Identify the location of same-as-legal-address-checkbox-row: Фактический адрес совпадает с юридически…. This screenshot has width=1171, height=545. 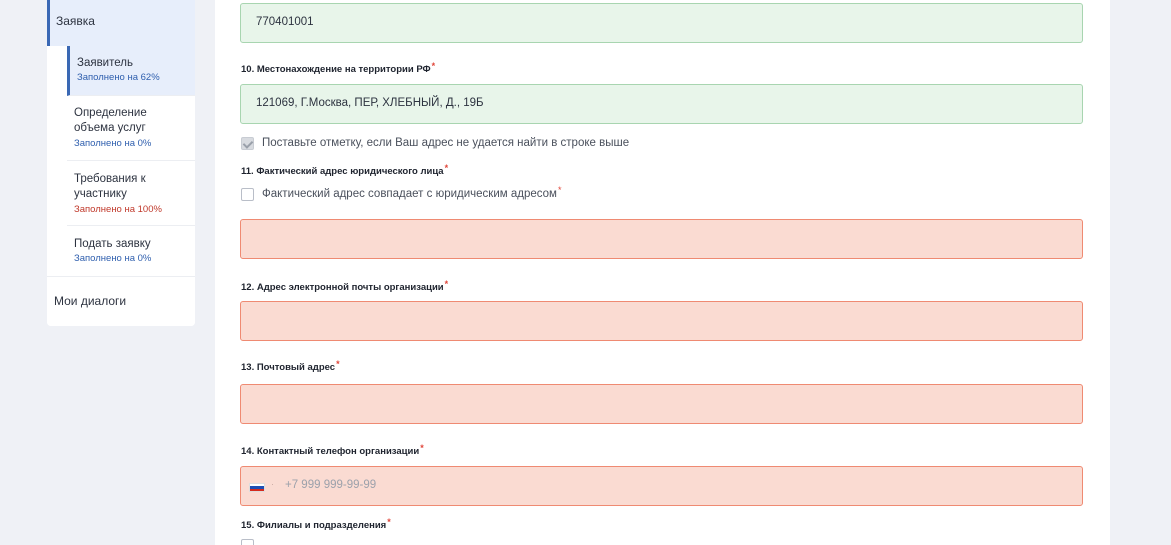
(401, 193).